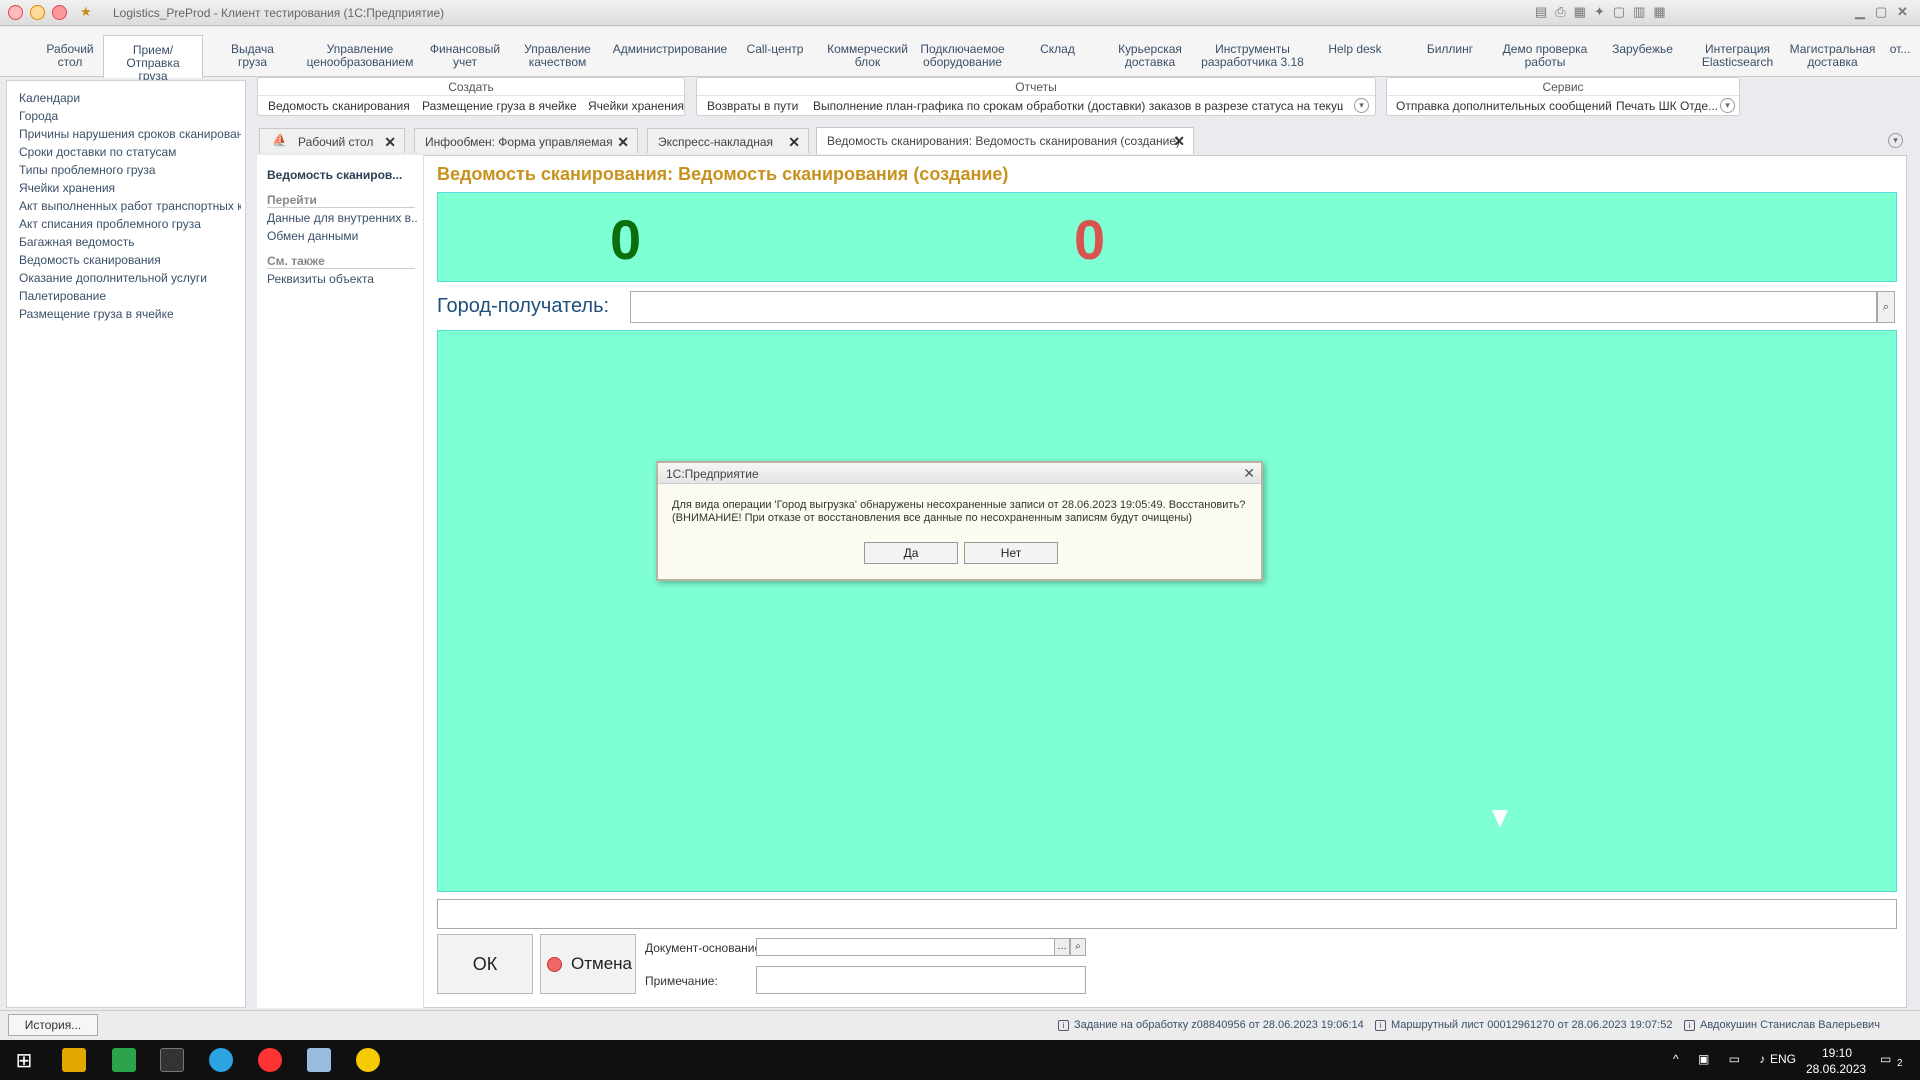 This screenshot has width=1920, height=1080. I want to click on notification-icon: ▭, so click(1885, 1059).